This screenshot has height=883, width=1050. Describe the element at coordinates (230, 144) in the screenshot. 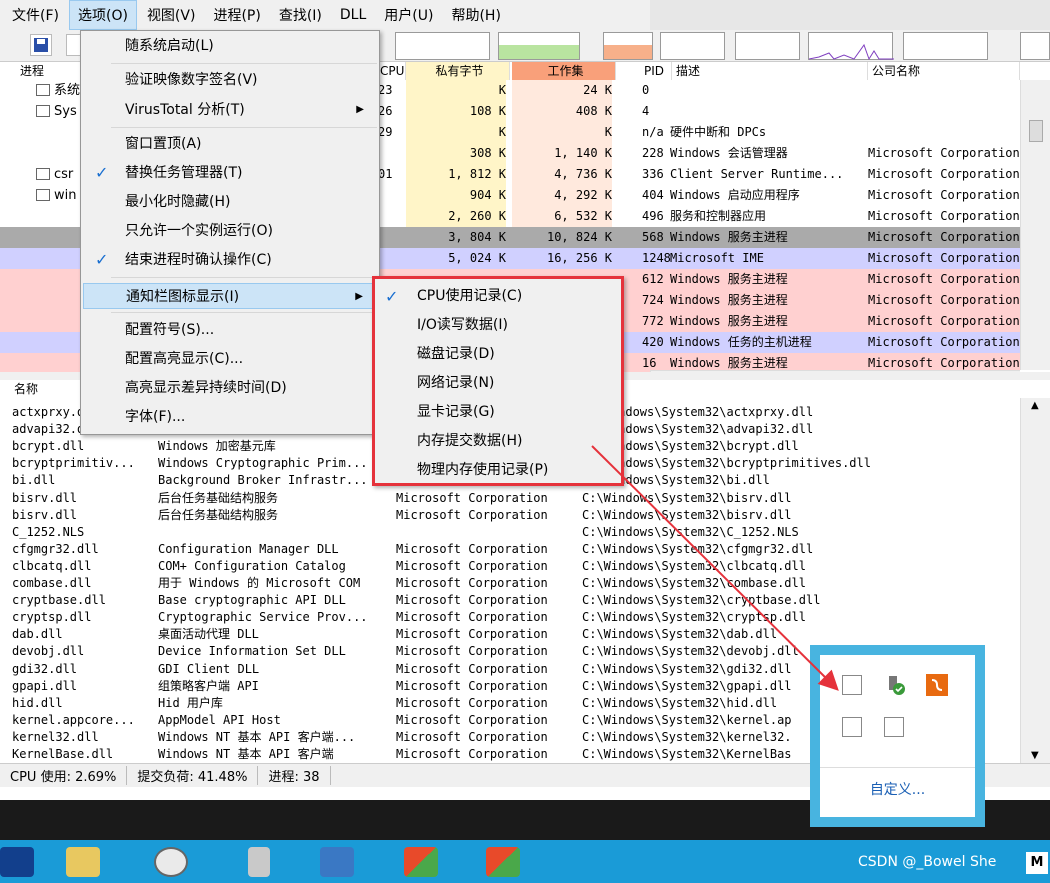

I see `options-menu-item: 窗口置顶(A)` at that location.